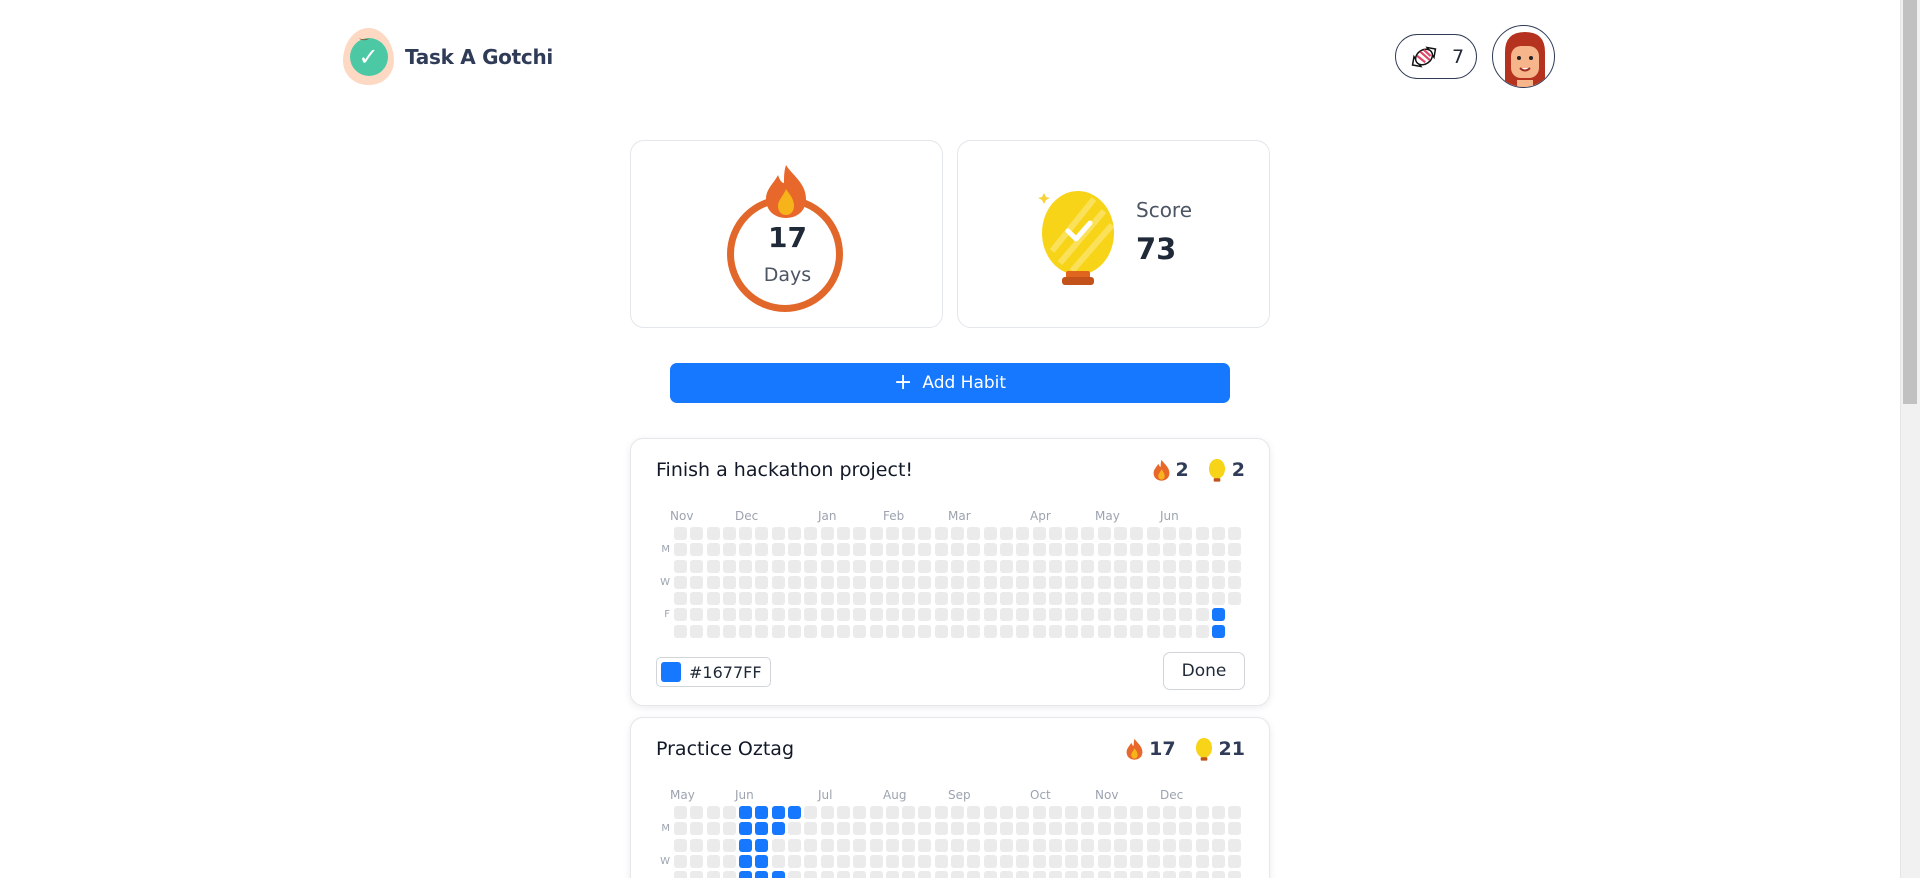 This screenshot has height=878, width=1920. I want to click on vertical-scrollbar, so click(1910, 439).